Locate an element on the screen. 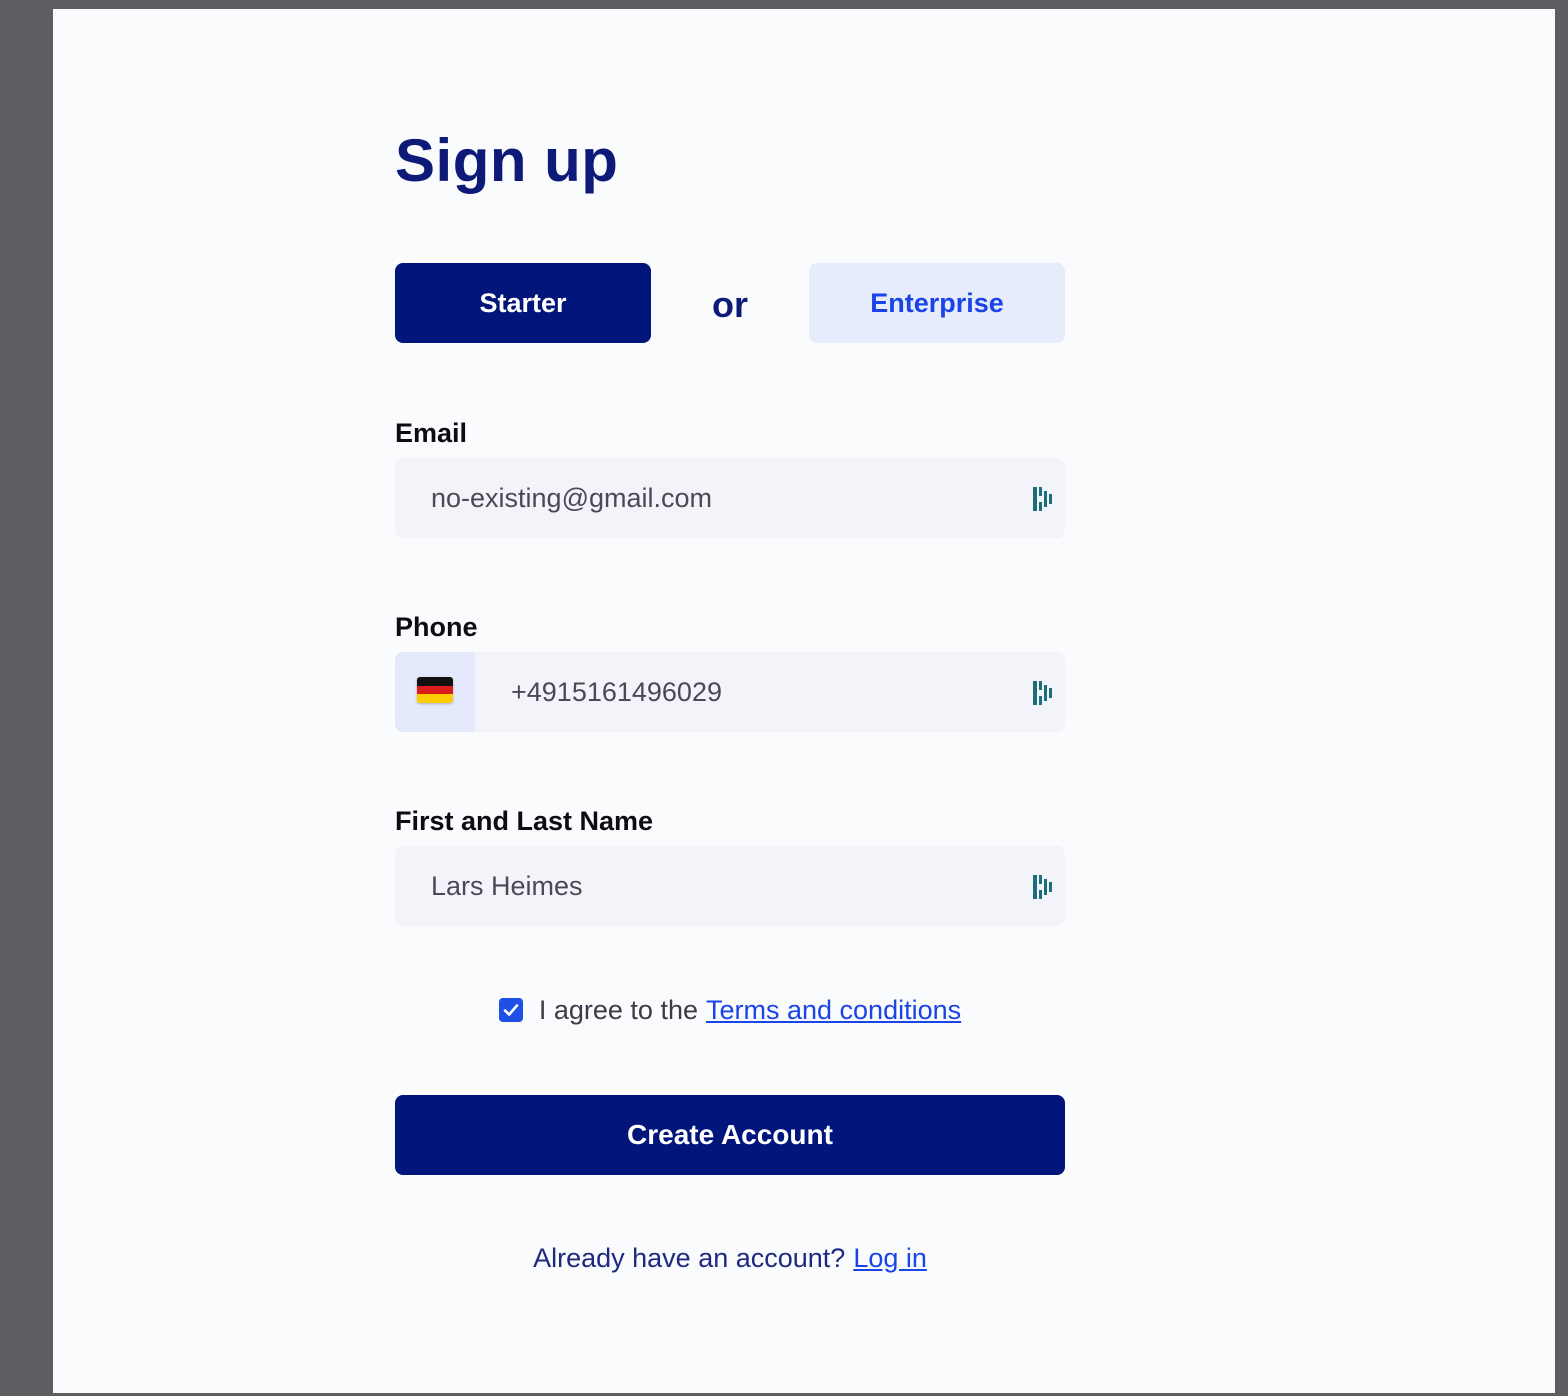 The height and width of the screenshot is (1396, 1568). or-separator: or is located at coordinates (730, 304).